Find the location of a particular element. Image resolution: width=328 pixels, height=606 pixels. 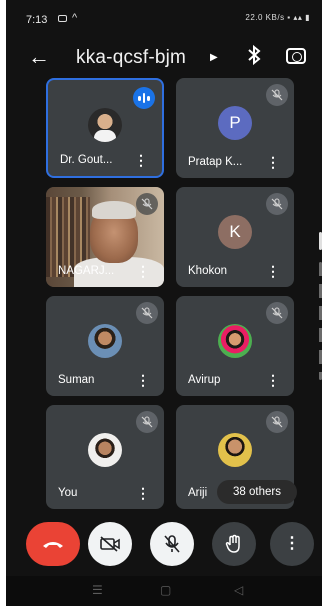

mic-toggle-button is located at coordinates (172, 544).